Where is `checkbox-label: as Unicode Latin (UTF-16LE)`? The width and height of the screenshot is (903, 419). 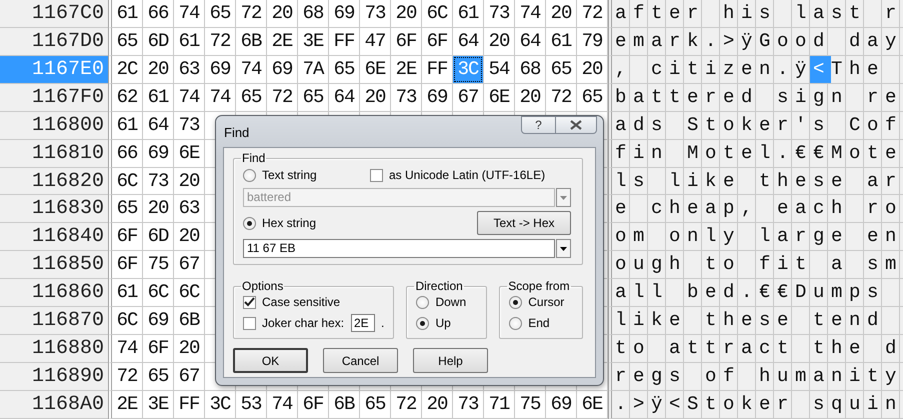 checkbox-label: as Unicode Latin (UTF-16LE) is located at coordinates (467, 175).